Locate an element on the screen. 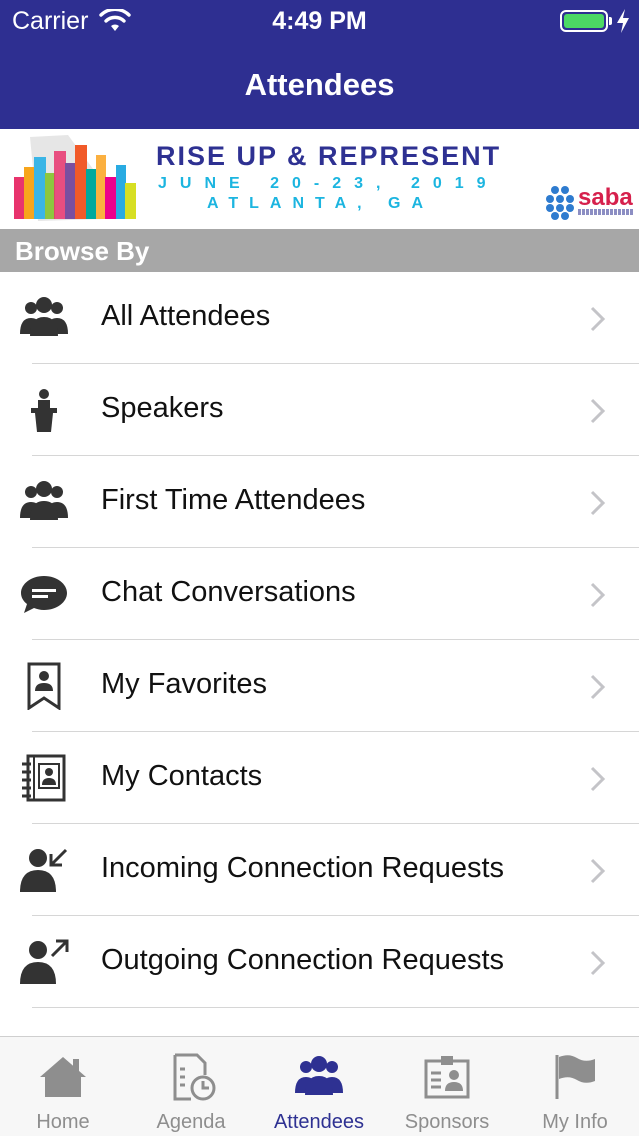 The image size is (639, 1136). tab-label: My Info is located at coordinates (575, 1122).